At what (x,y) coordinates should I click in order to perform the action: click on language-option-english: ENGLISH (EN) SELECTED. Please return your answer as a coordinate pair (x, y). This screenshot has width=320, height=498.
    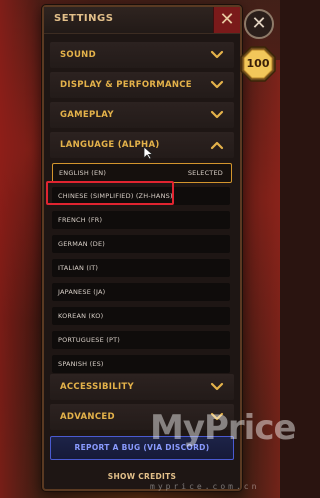
    Looking at the image, I should click on (142, 173).